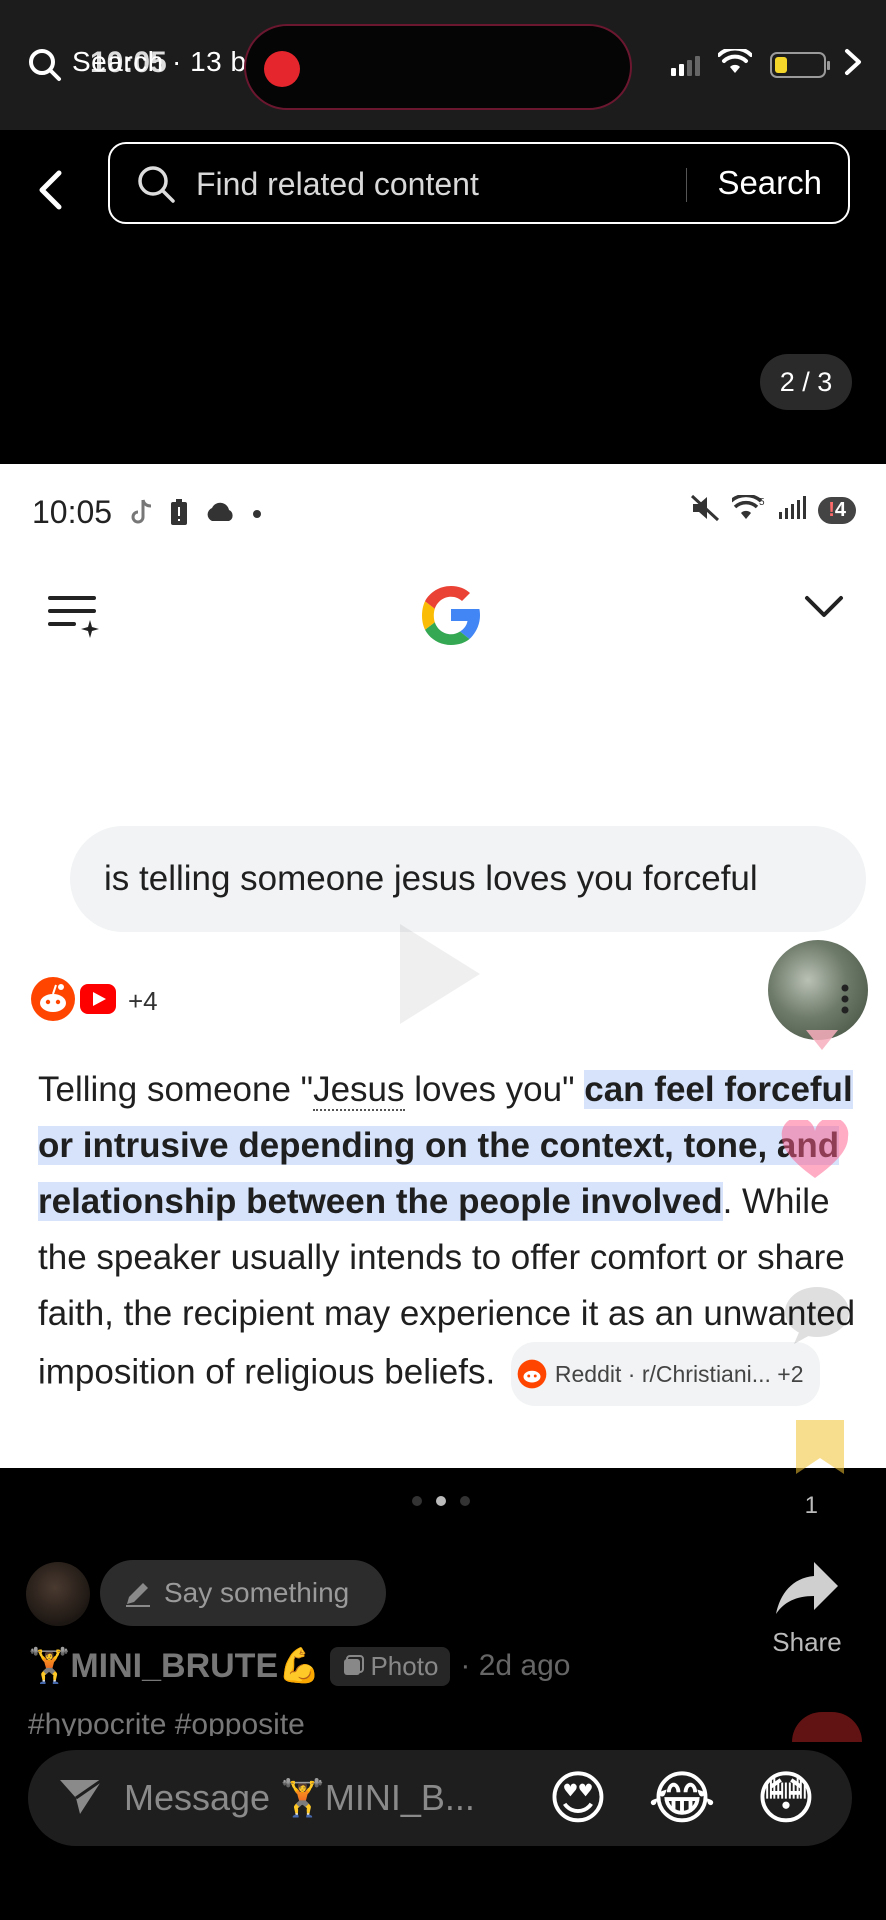  I want to click on google-logo-icon, so click(451, 617).